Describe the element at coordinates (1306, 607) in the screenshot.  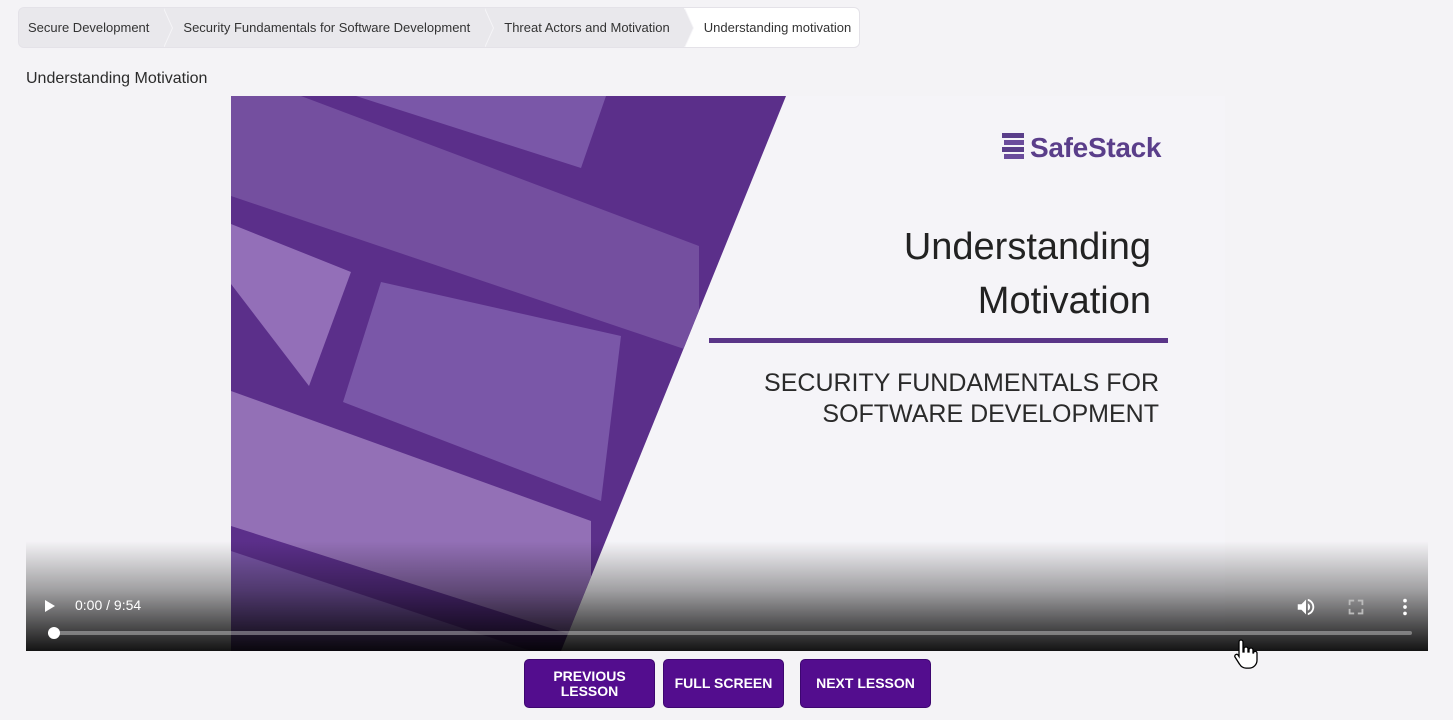
I see `volume-icon` at that location.